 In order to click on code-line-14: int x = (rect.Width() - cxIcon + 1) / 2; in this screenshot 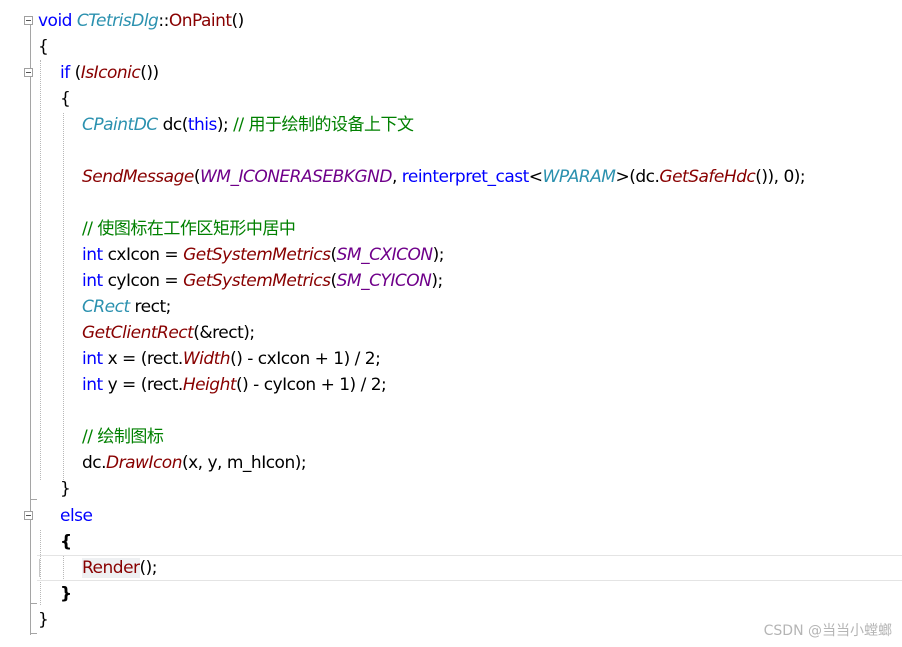, I will do `click(231, 359)`.